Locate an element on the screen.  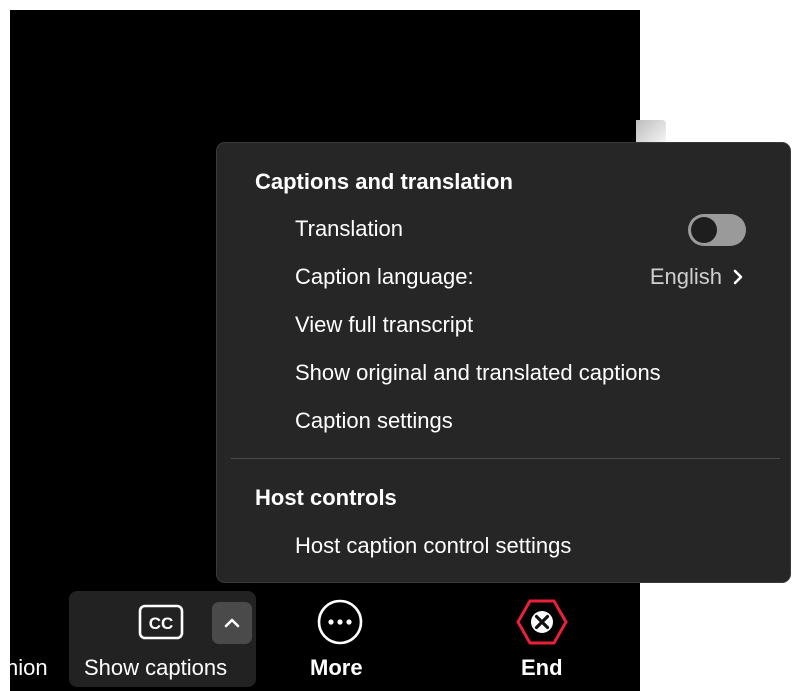
more-label: More is located at coordinates (336, 668).